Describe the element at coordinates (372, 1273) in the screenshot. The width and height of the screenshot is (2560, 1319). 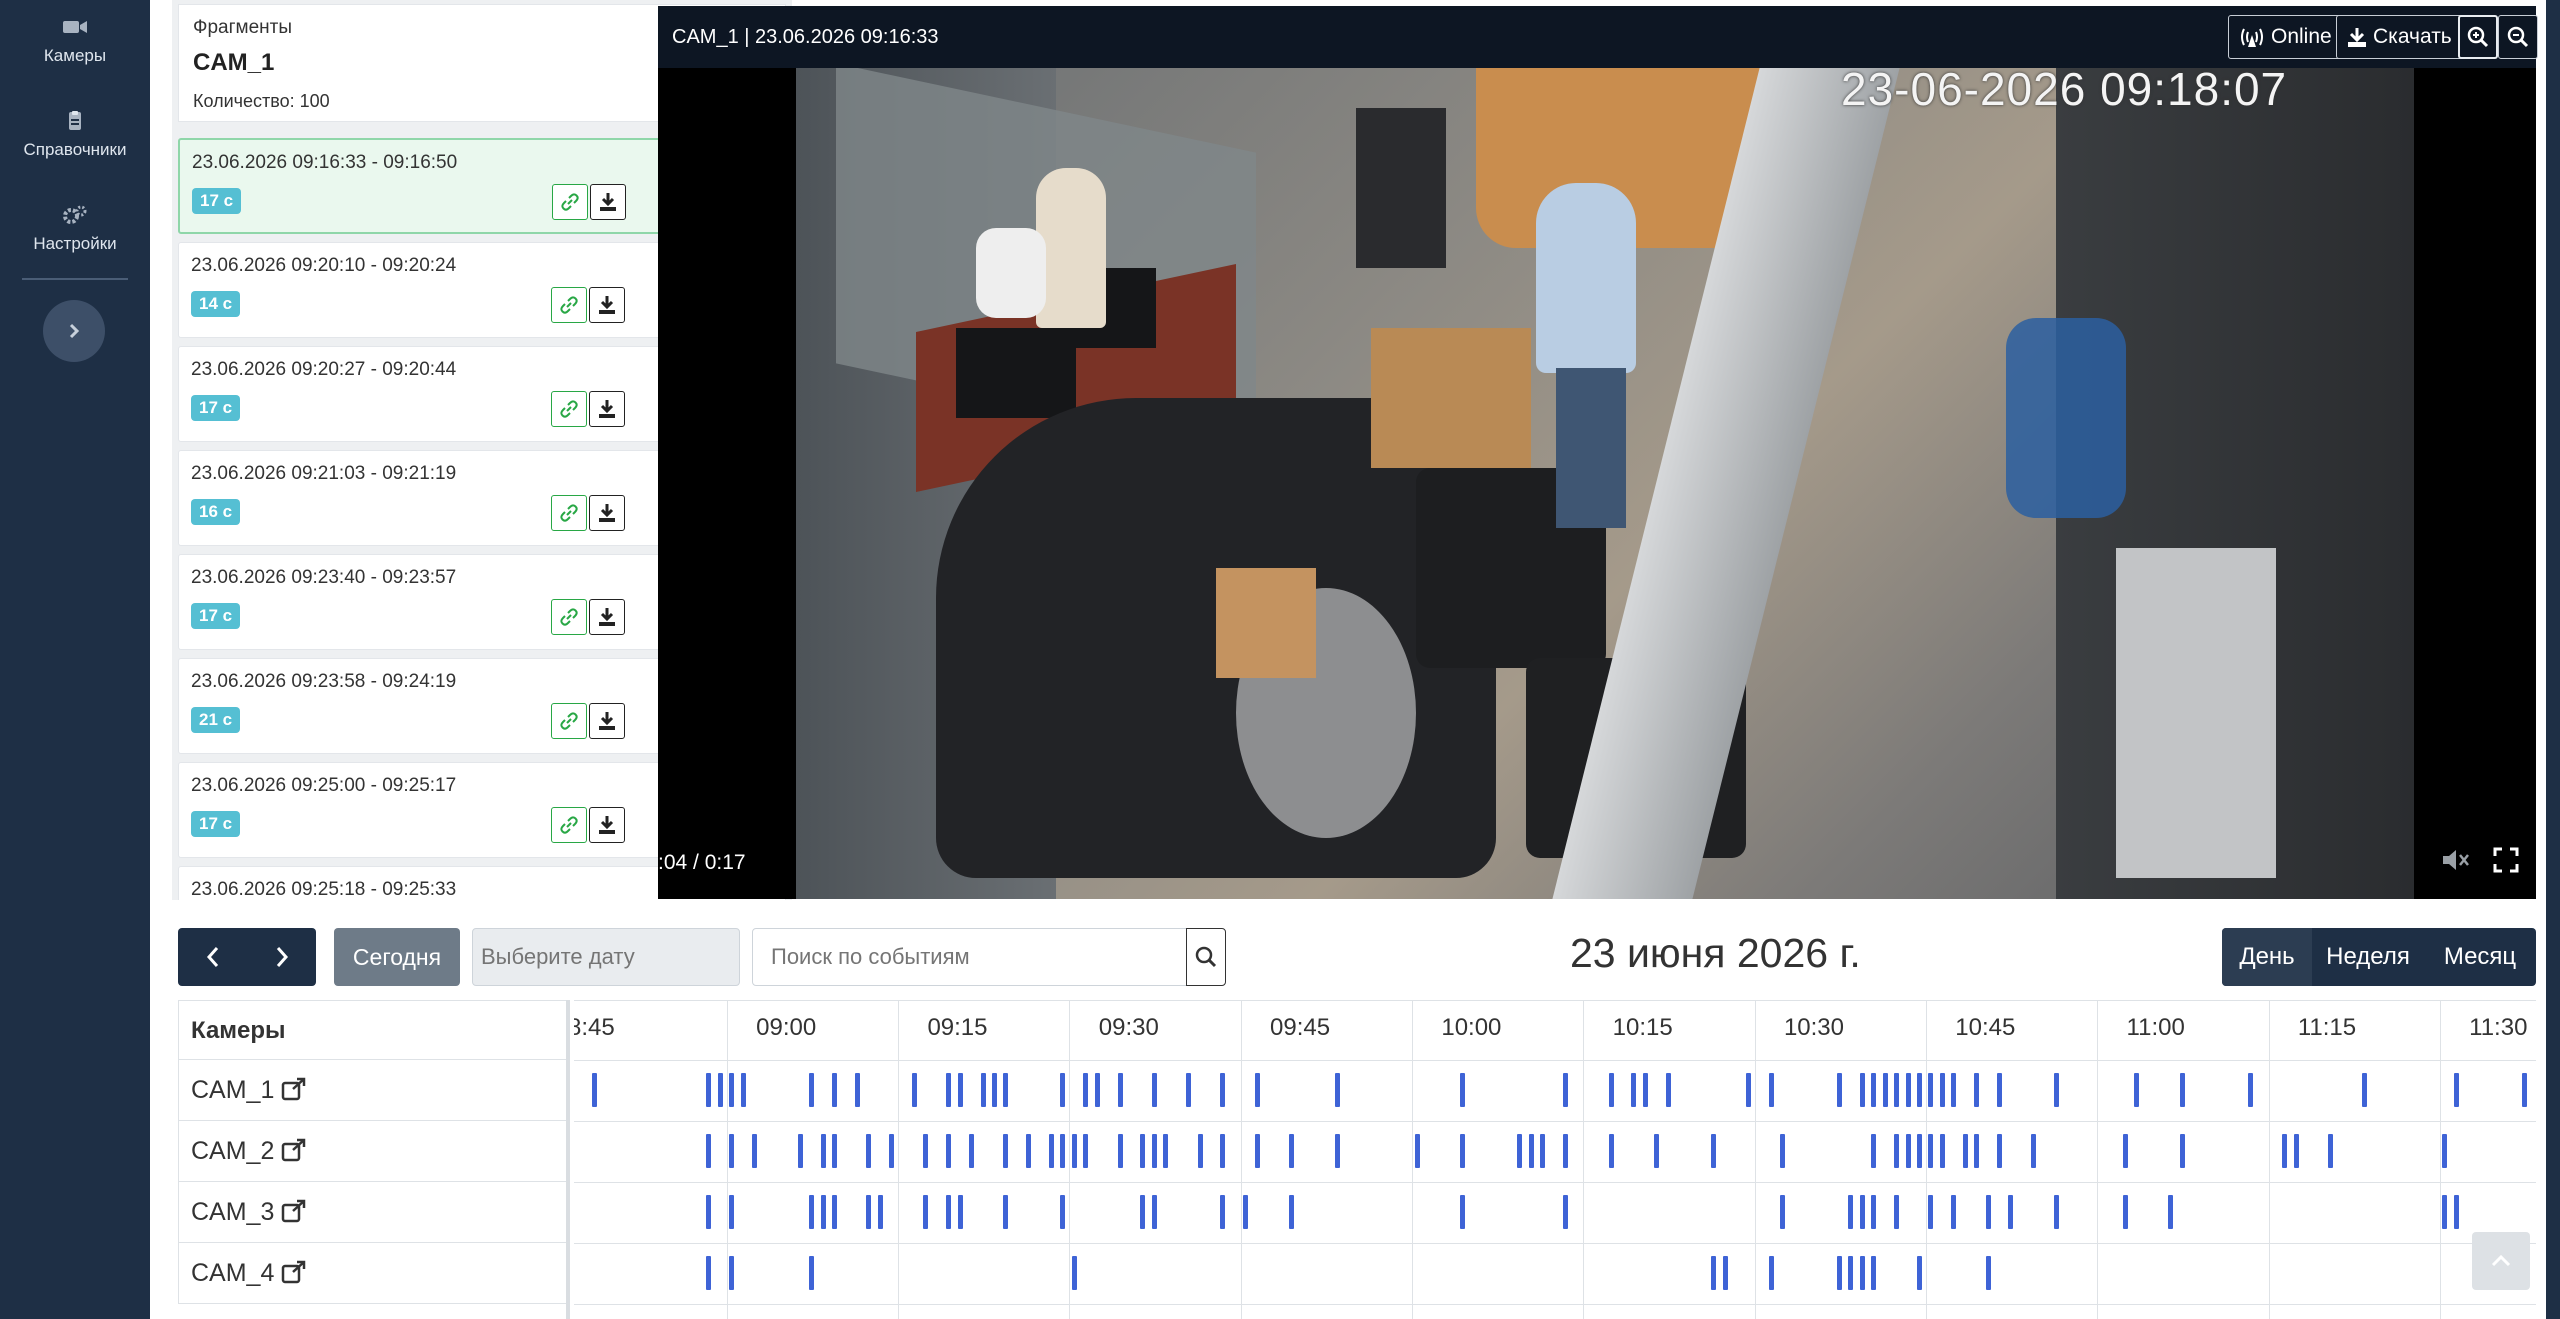
I see `camera-row-label: CAM_4` at that location.